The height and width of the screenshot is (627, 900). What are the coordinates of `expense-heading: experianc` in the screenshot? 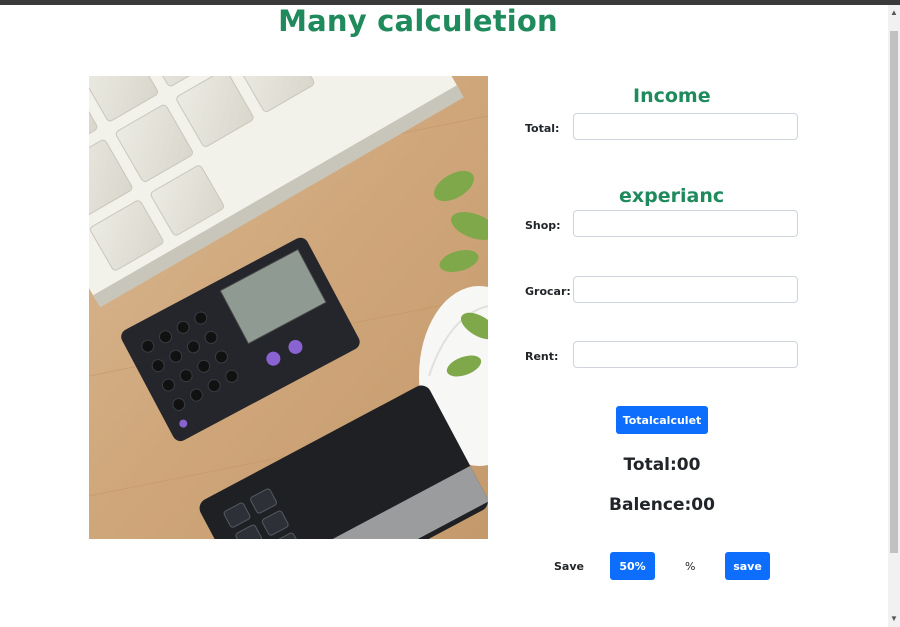 It's located at (672, 196).